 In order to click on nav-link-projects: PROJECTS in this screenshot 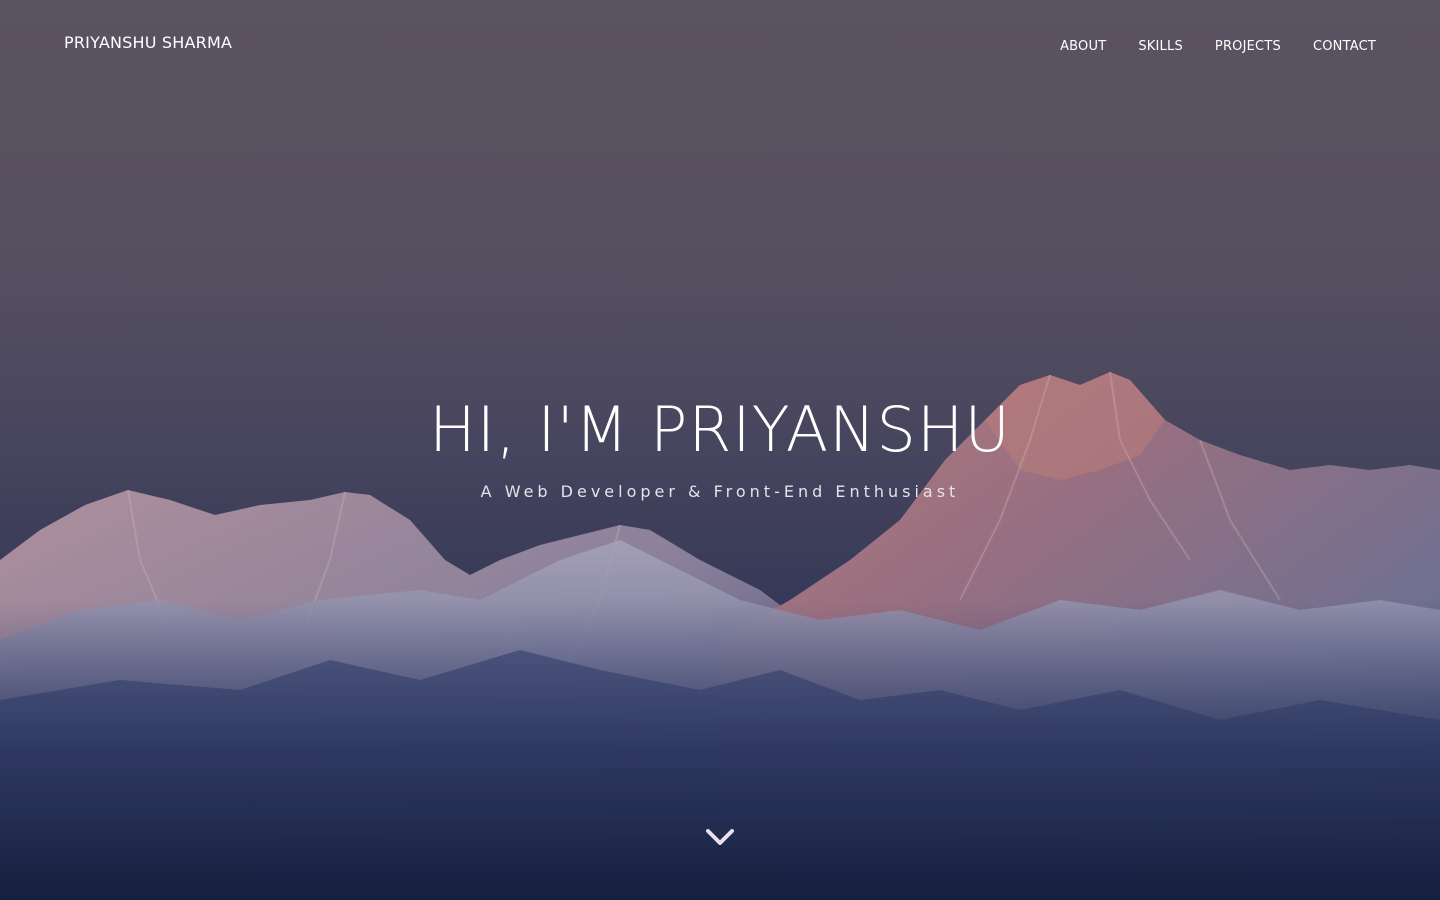, I will do `click(1248, 46)`.